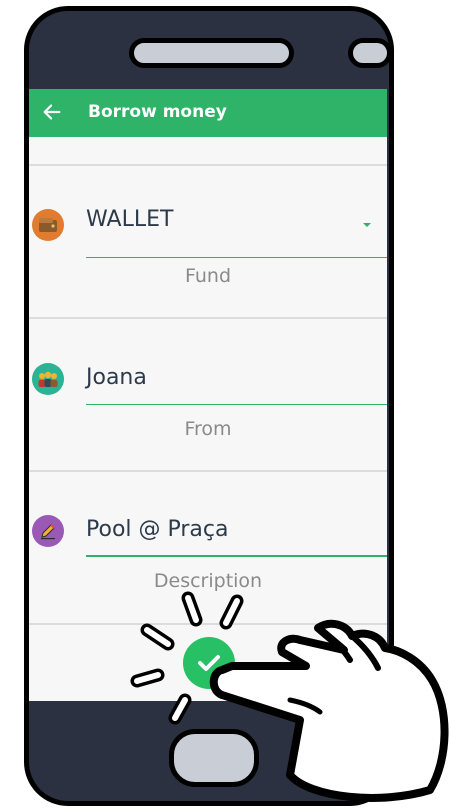 Image resolution: width=451 pixels, height=812 pixels. What do you see at coordinates (236, 257) in the screenshot?
I see `fund-underline` at bounding box center [236, 257].